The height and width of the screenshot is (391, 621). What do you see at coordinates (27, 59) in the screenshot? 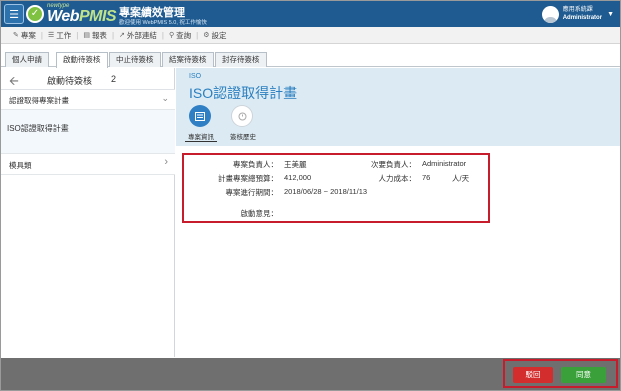
I see `tab-personal: 個人申請` at bounding box center [27, 59].